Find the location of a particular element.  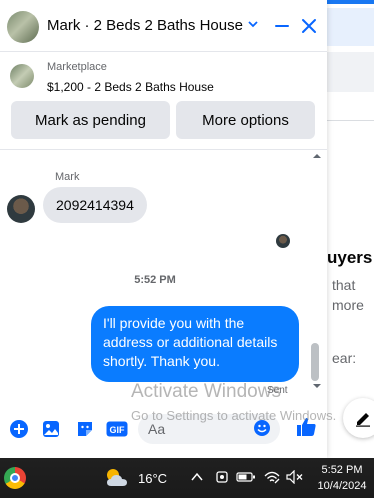

incoming-message: 2092414394 is located at coordinates (95, 205).